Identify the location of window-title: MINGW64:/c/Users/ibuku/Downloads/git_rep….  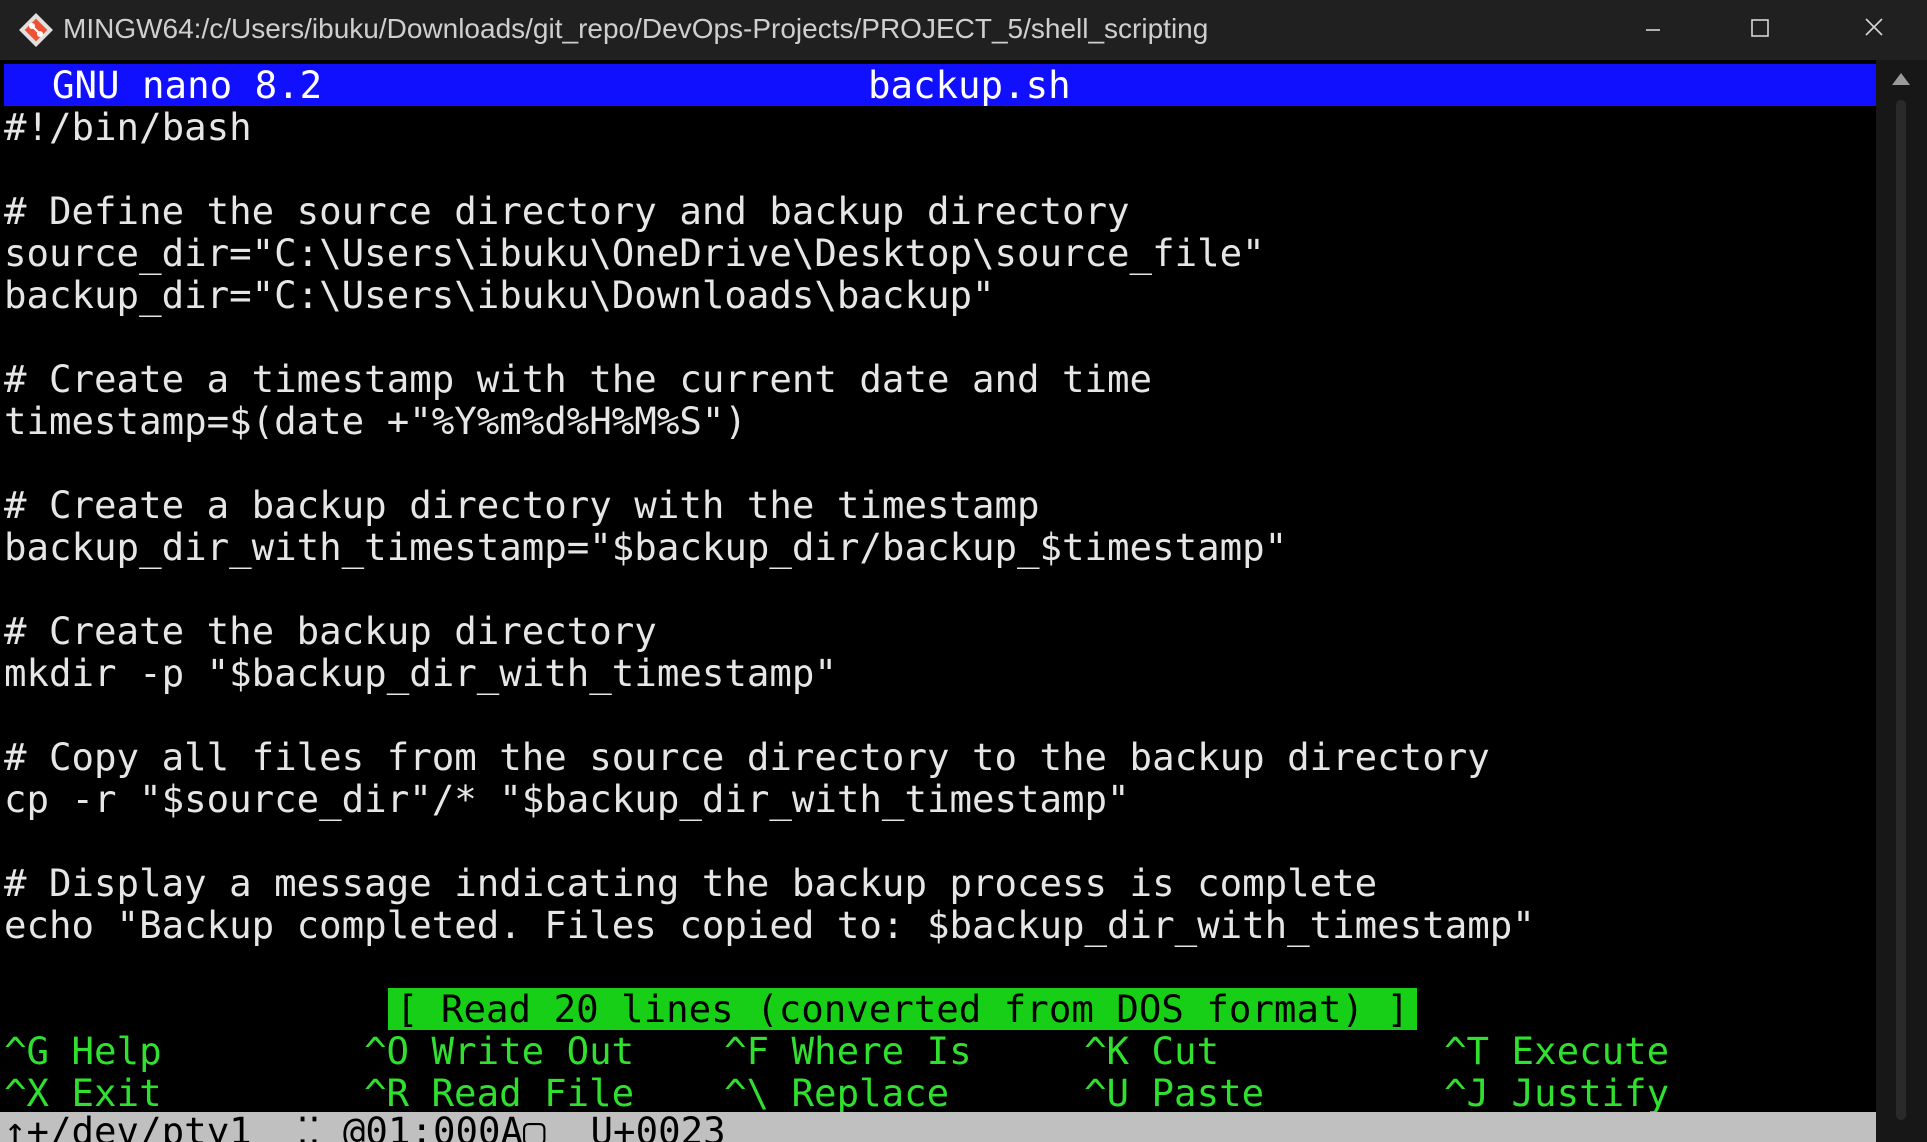
(636, 28).